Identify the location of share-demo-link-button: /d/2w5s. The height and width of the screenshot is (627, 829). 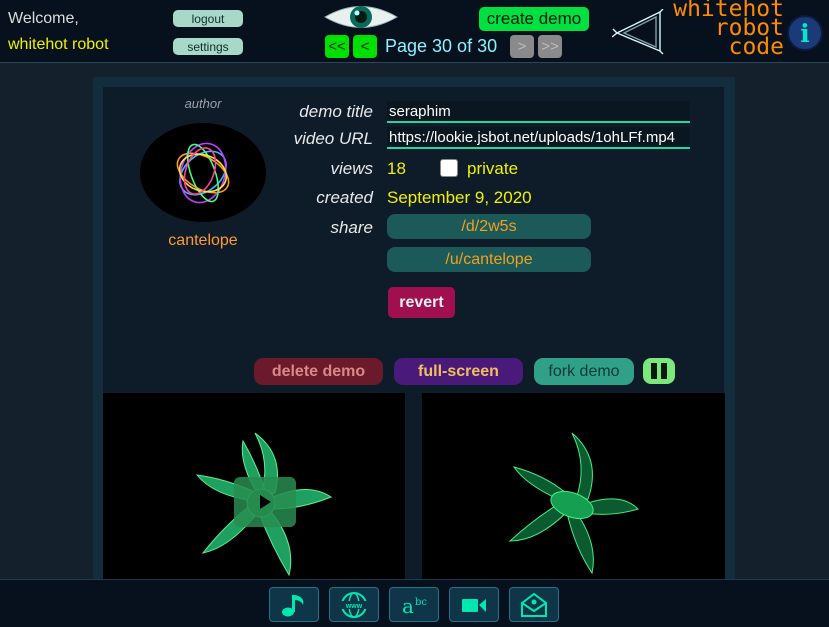
(489, 226).